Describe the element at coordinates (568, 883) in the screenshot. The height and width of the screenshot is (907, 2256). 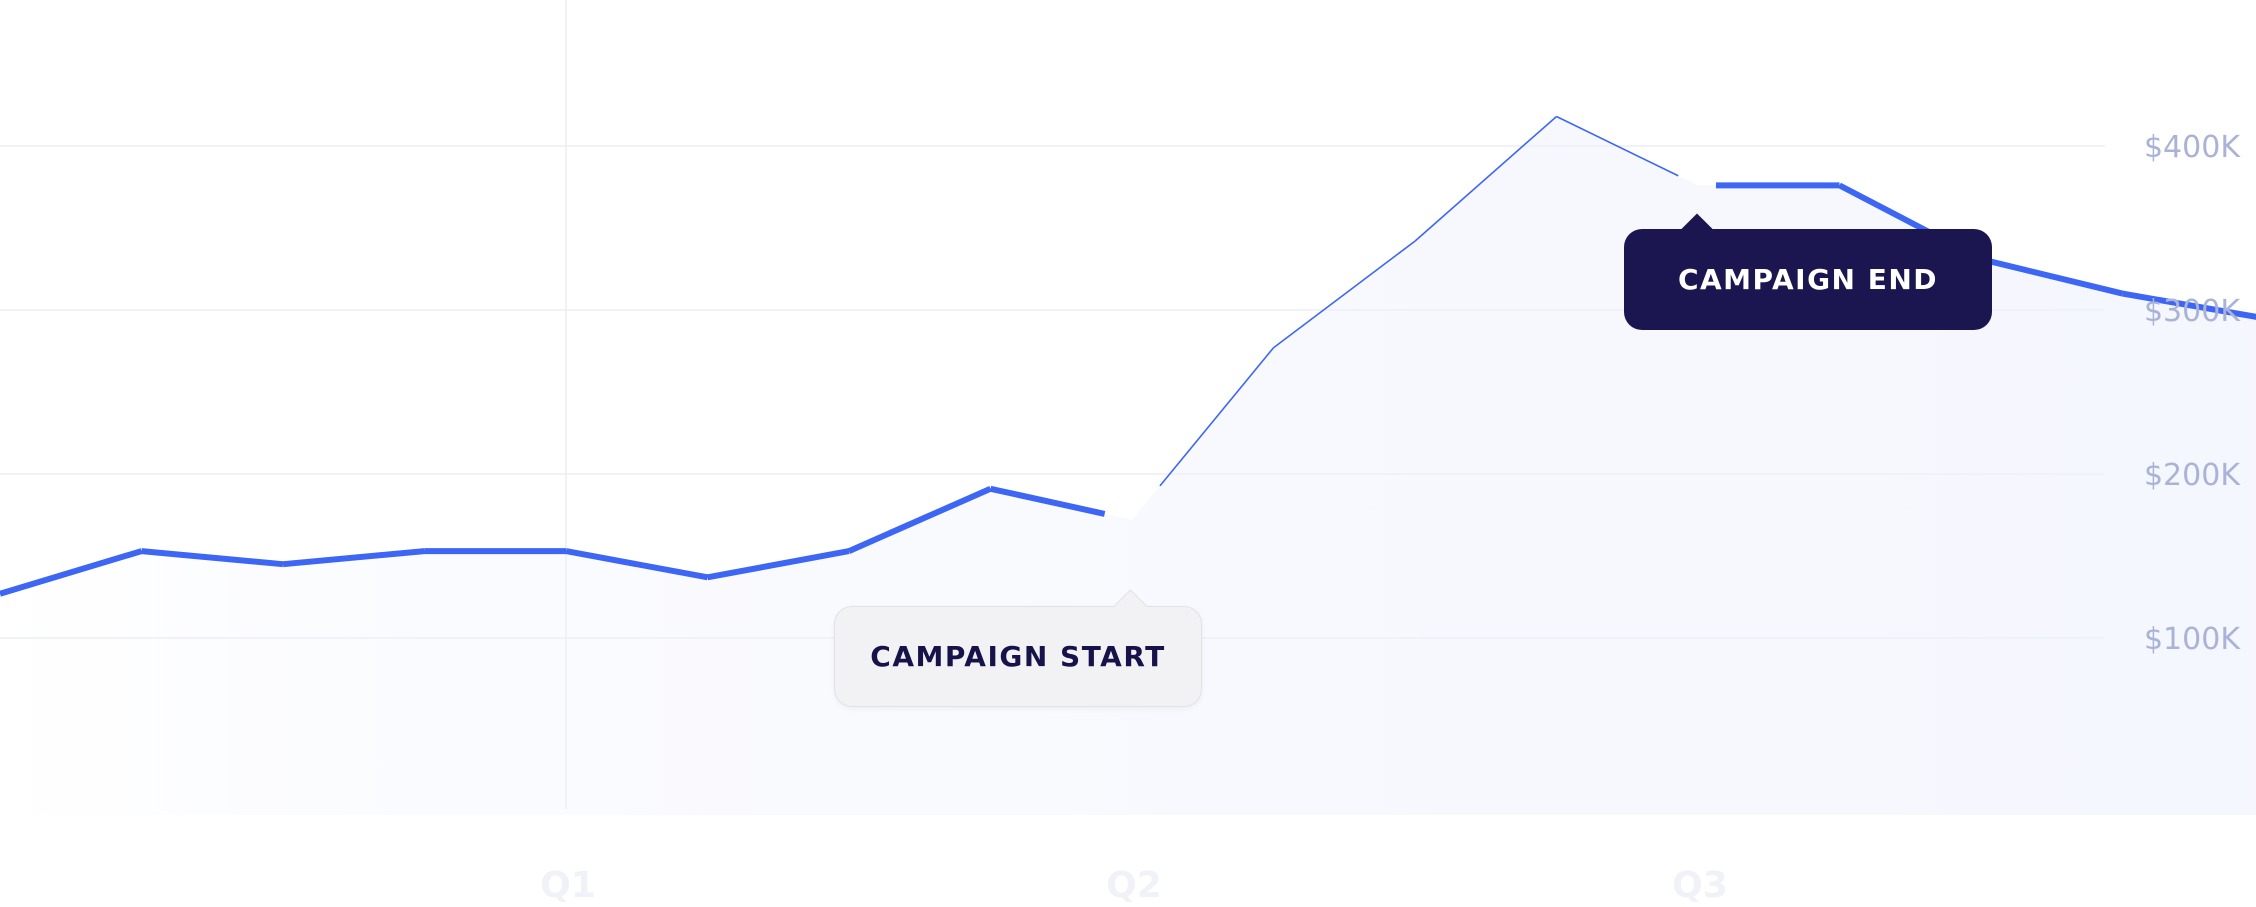
I see `quarter-label: Q1` at that location.